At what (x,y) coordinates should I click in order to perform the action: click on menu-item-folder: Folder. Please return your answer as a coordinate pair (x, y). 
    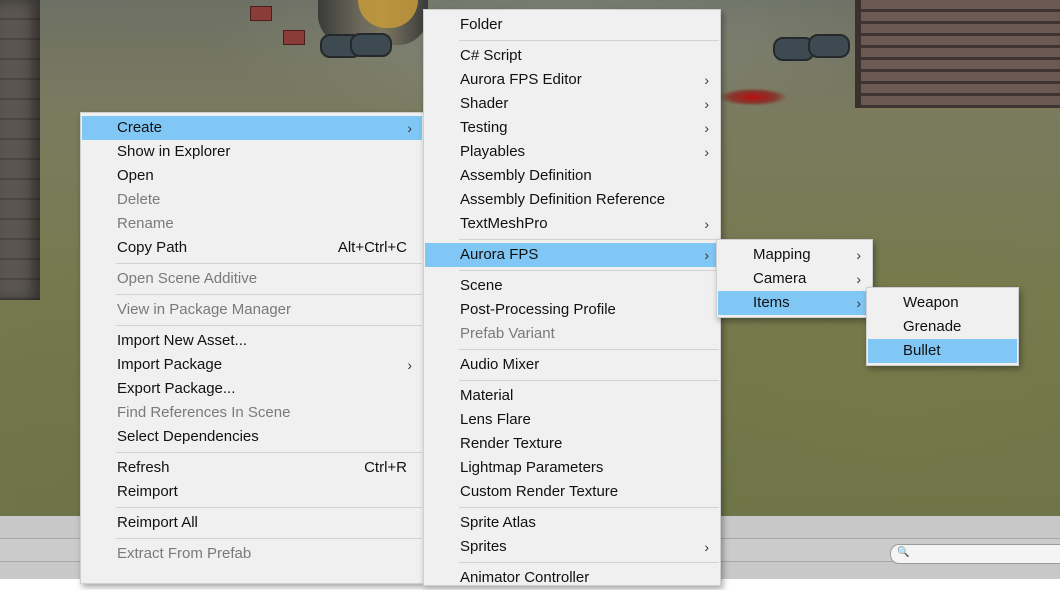
    Looking at the image, I should click on (572, 25).